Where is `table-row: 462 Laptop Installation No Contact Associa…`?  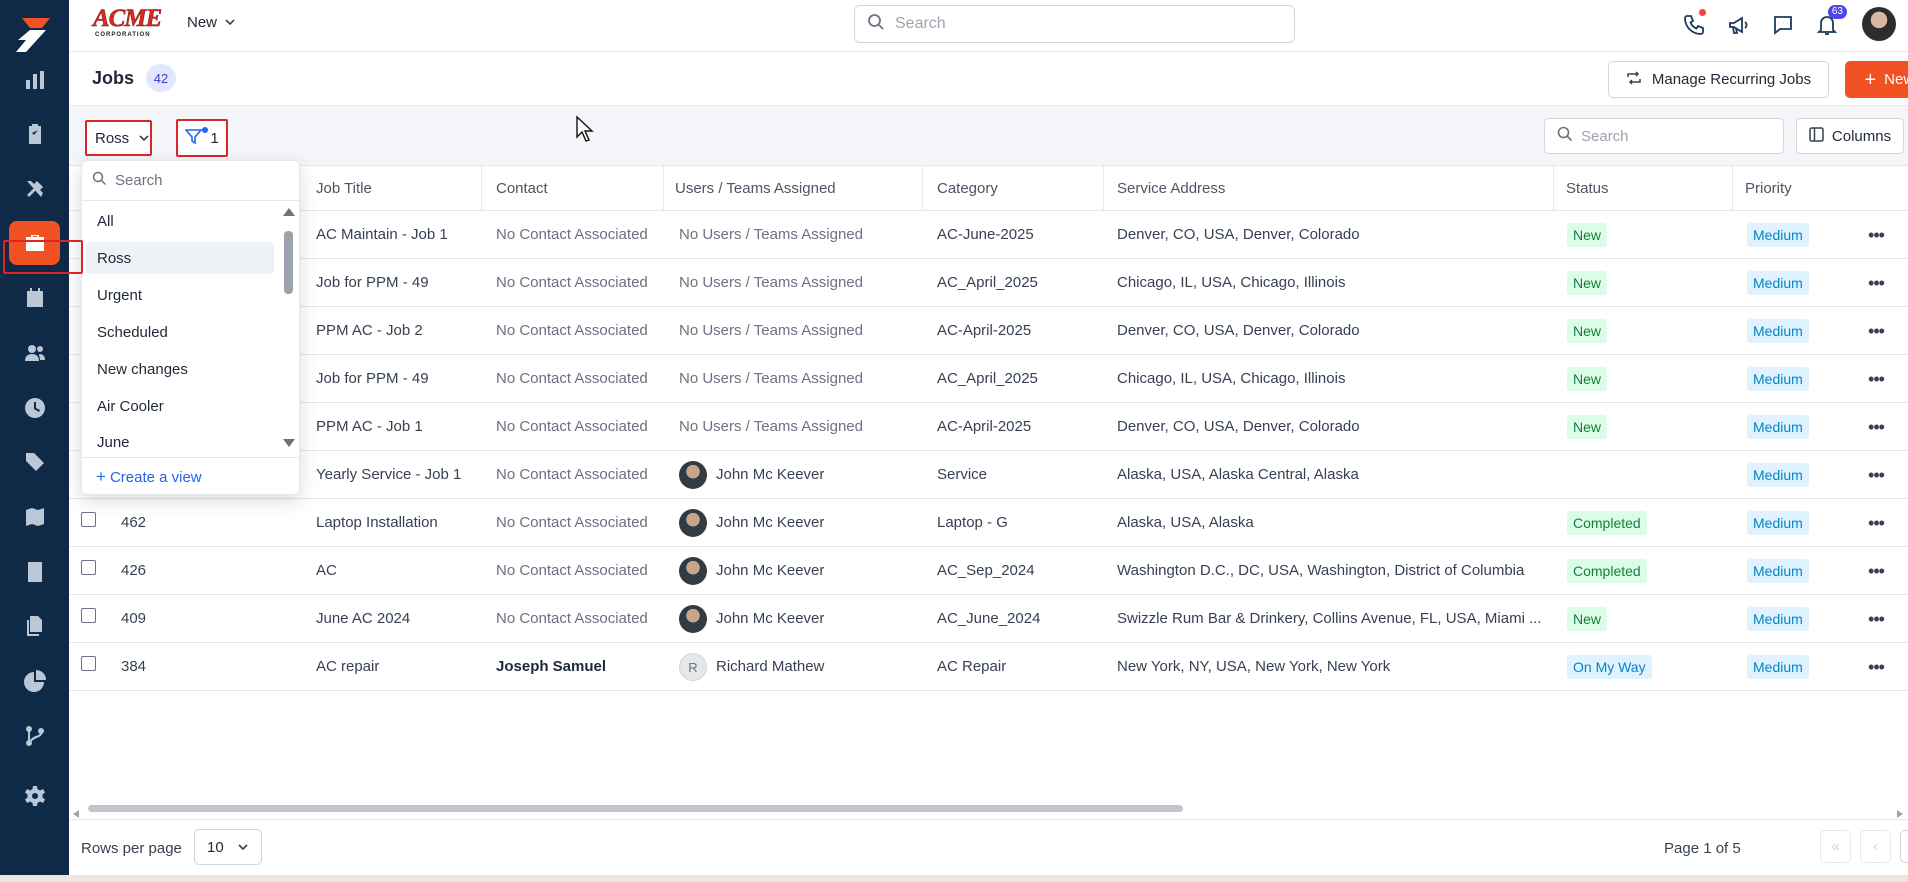
table-row: 462 Laptop Installation No Contact Associa… is located at coordinates (988, 523).